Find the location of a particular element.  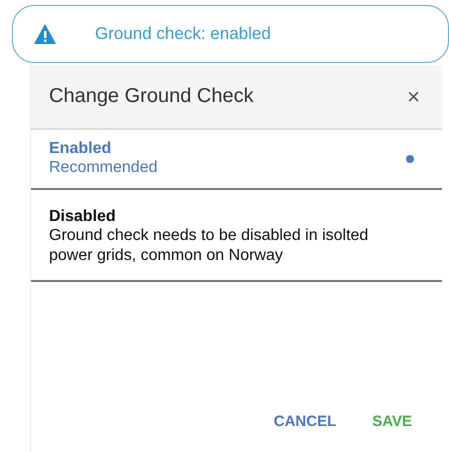

banner-message: Ground check: enabled is located at coordinates (183, 34).